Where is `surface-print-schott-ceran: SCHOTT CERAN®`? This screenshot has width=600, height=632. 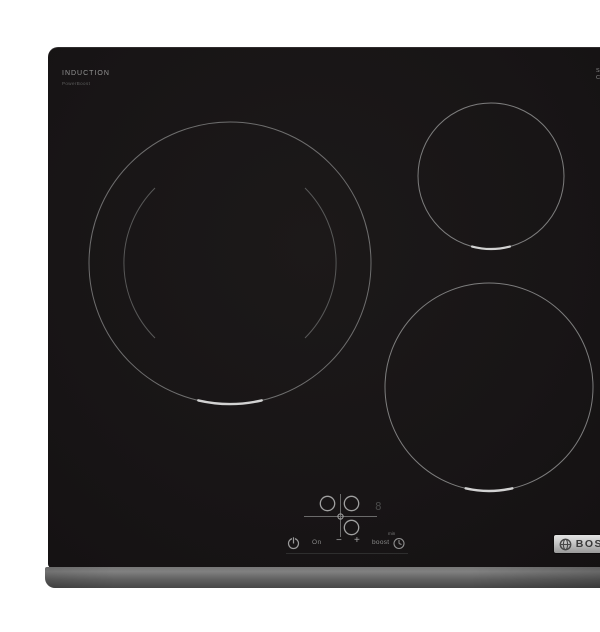 surface-print-schott-ceran: SCHOTT CERAN® is located at coordinates (598, 74).